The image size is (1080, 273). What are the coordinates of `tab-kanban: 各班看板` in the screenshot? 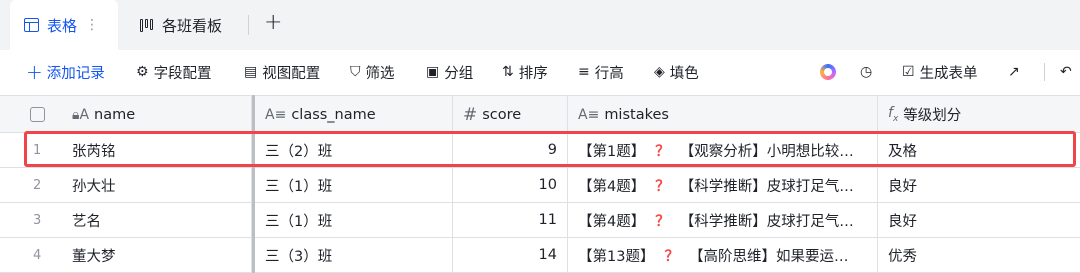 It's located at (181, 25).